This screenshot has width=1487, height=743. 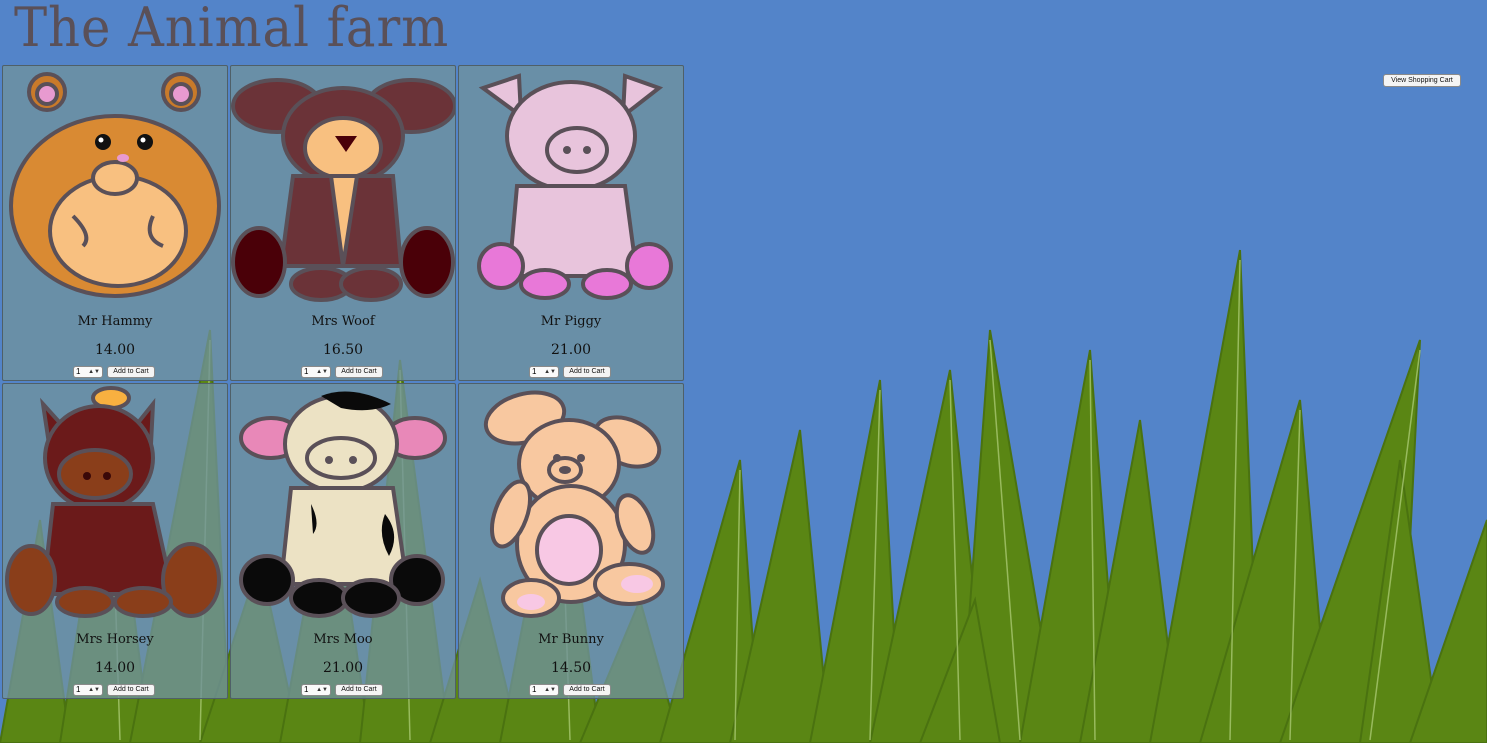 What do you see at coordinates (232, 29) in the screenshot?
I see `site-title: The Animal farm` at bounding box center [232, 29].